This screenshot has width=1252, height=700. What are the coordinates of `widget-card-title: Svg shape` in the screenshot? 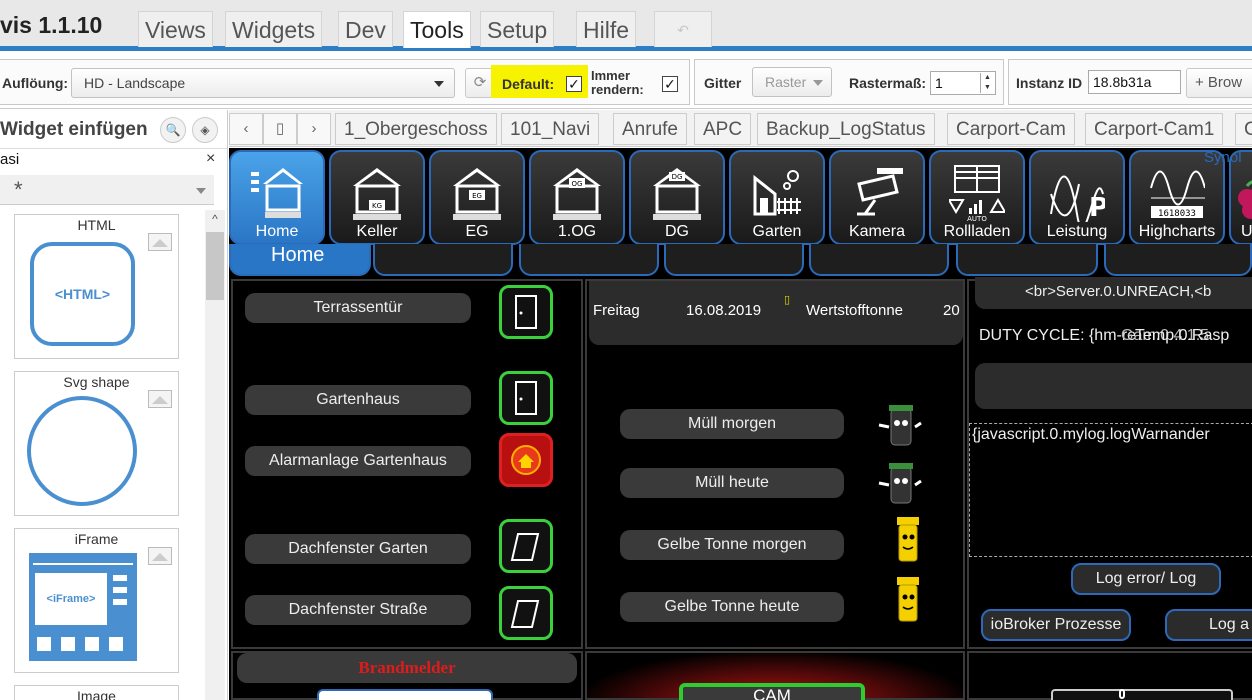 It's located at (96, 382).